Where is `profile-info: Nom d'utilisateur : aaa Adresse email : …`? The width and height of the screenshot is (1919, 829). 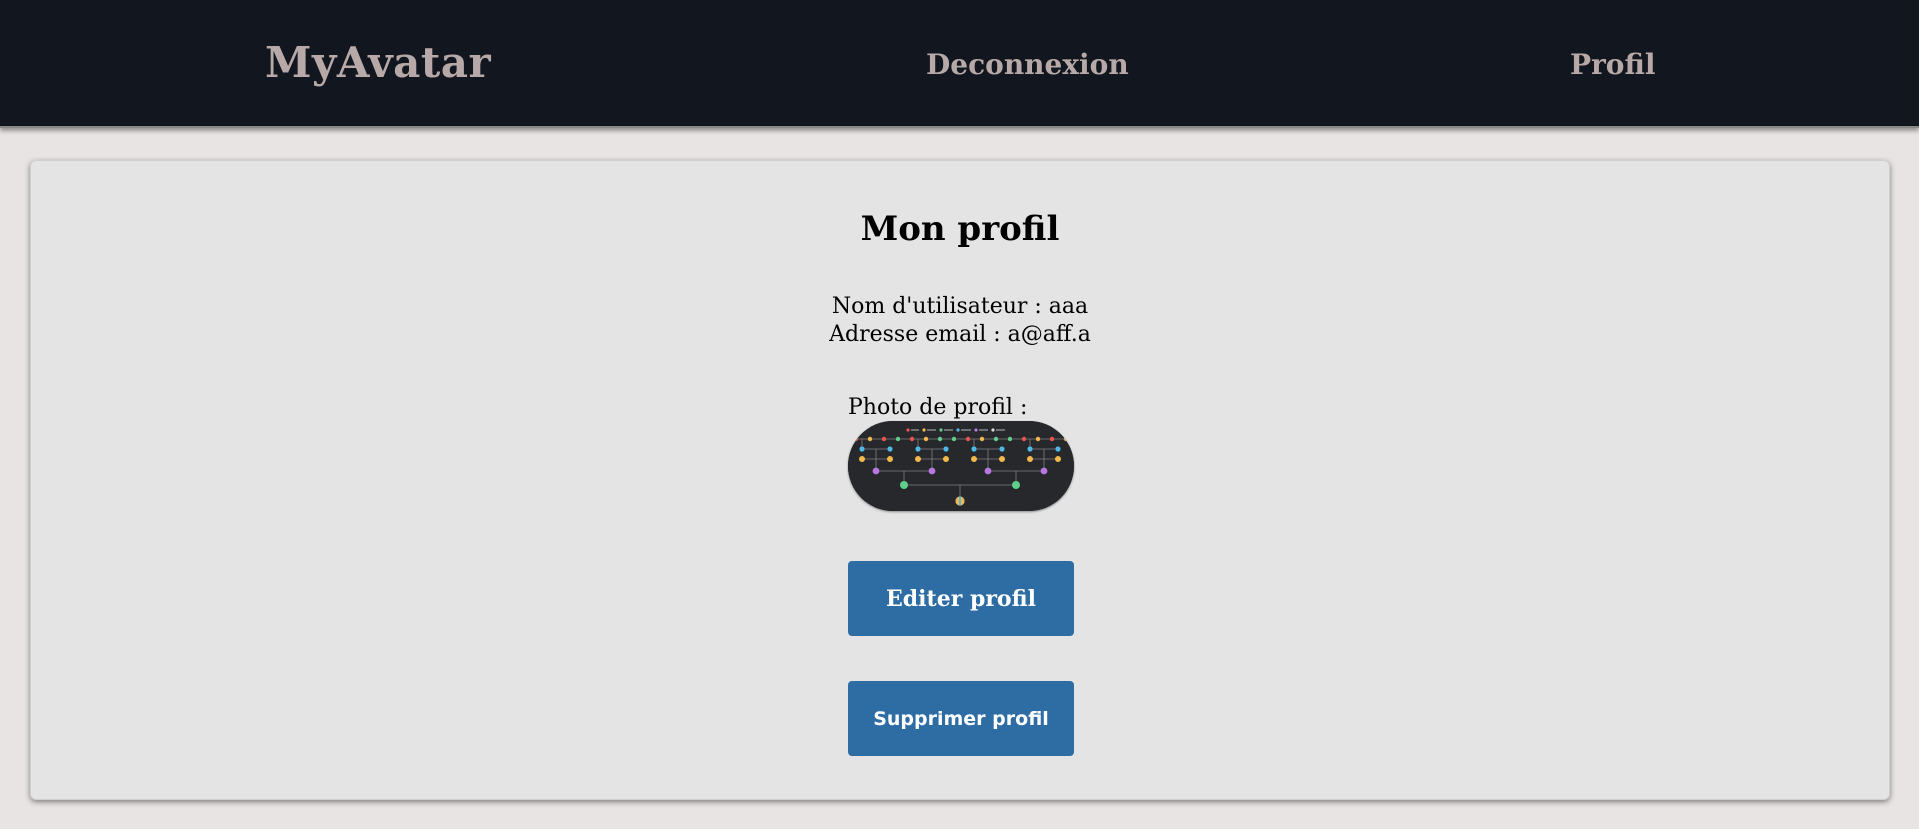
profile-info: Nom d'utilisateur : aaa Adresse email : … is located at coordinates (960, 321).